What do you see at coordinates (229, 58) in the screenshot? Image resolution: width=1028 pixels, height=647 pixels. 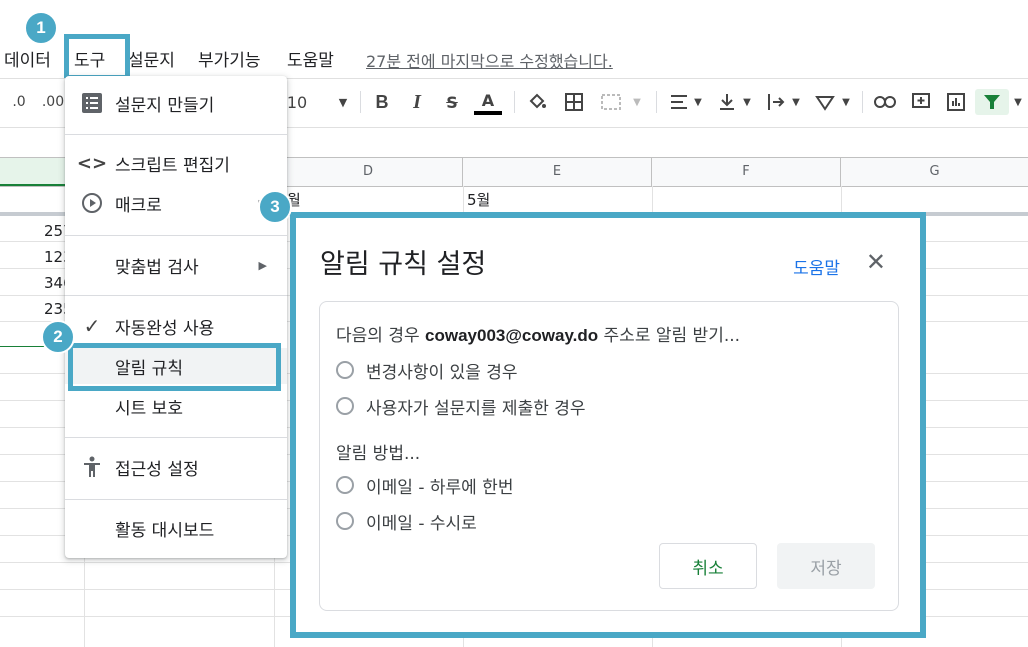 I see `menu-addons: 부가기능` at bounding box center [229, 58].